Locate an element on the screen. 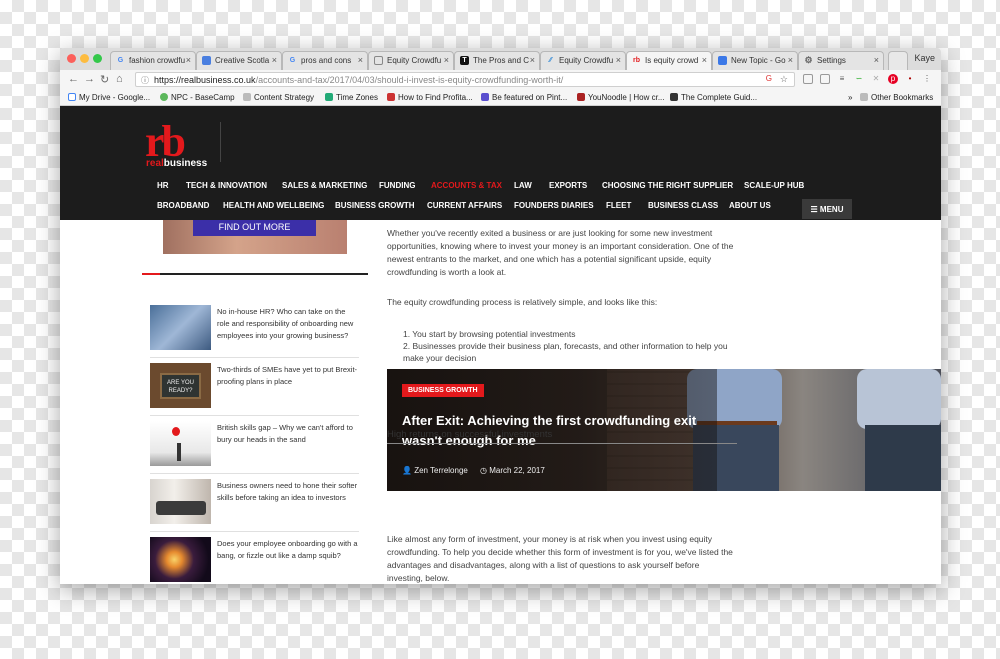 The width and height of the screenshot is (1000, 659). meeting-people-icon is located at coordinates (181, 508).